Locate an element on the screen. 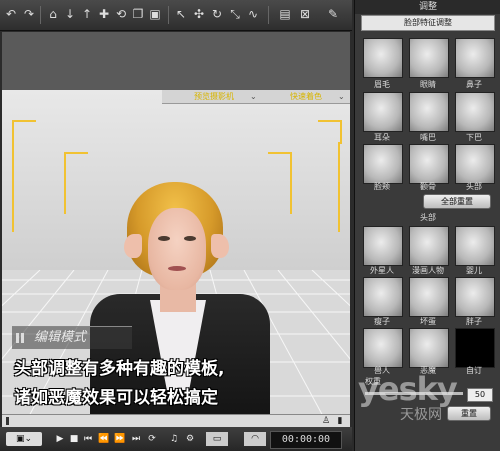 Image resolution: width=500 pixels, height=451 pixels. timeline-handle is located at coordinates (7, 421).